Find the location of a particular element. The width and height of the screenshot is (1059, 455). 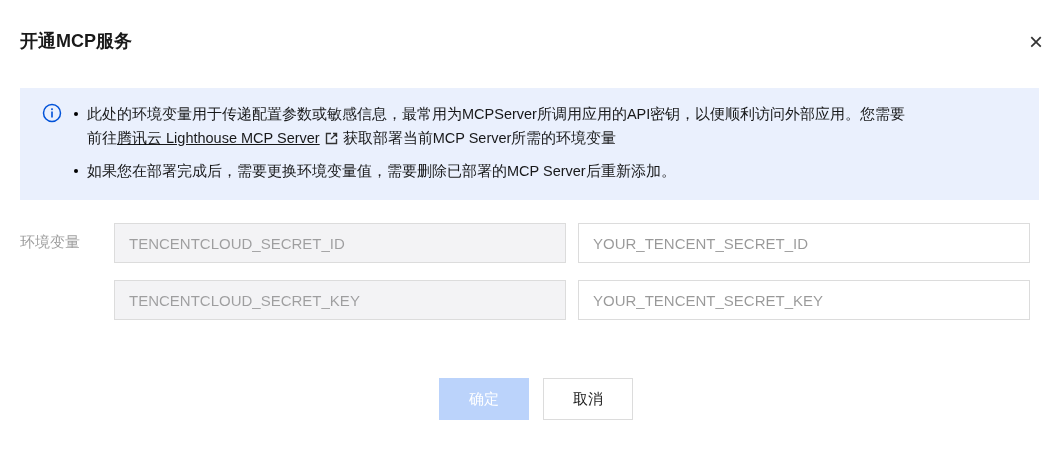

info-icon is located at coordinates (52, 113).